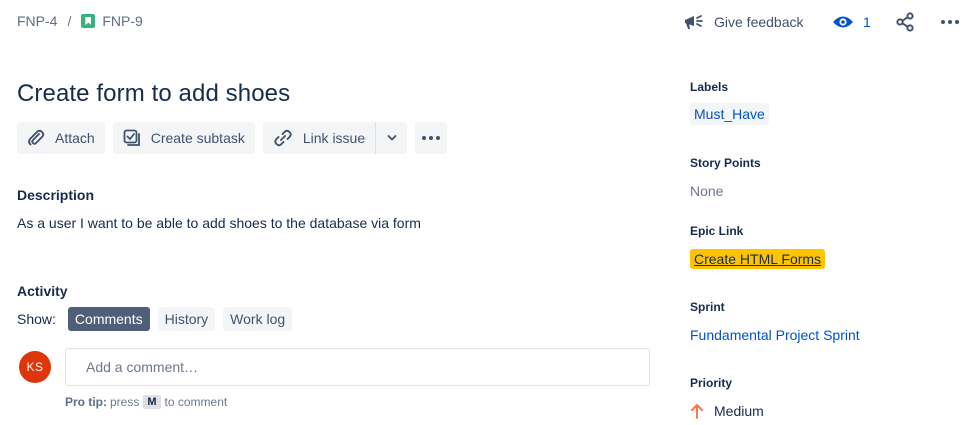 This screenshot has height=425, width=965. What do you see at coordinates (36, 319) in the screenshot?
I see `show-label: Show:` at bounding box center [36, 319].